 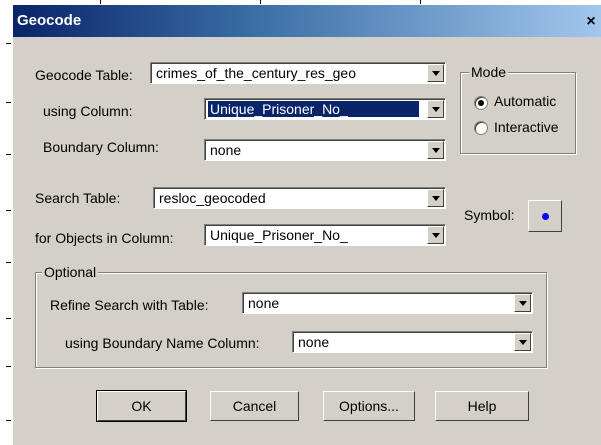 I want to click on refine-search-value: none, so click(x=264, y=303).